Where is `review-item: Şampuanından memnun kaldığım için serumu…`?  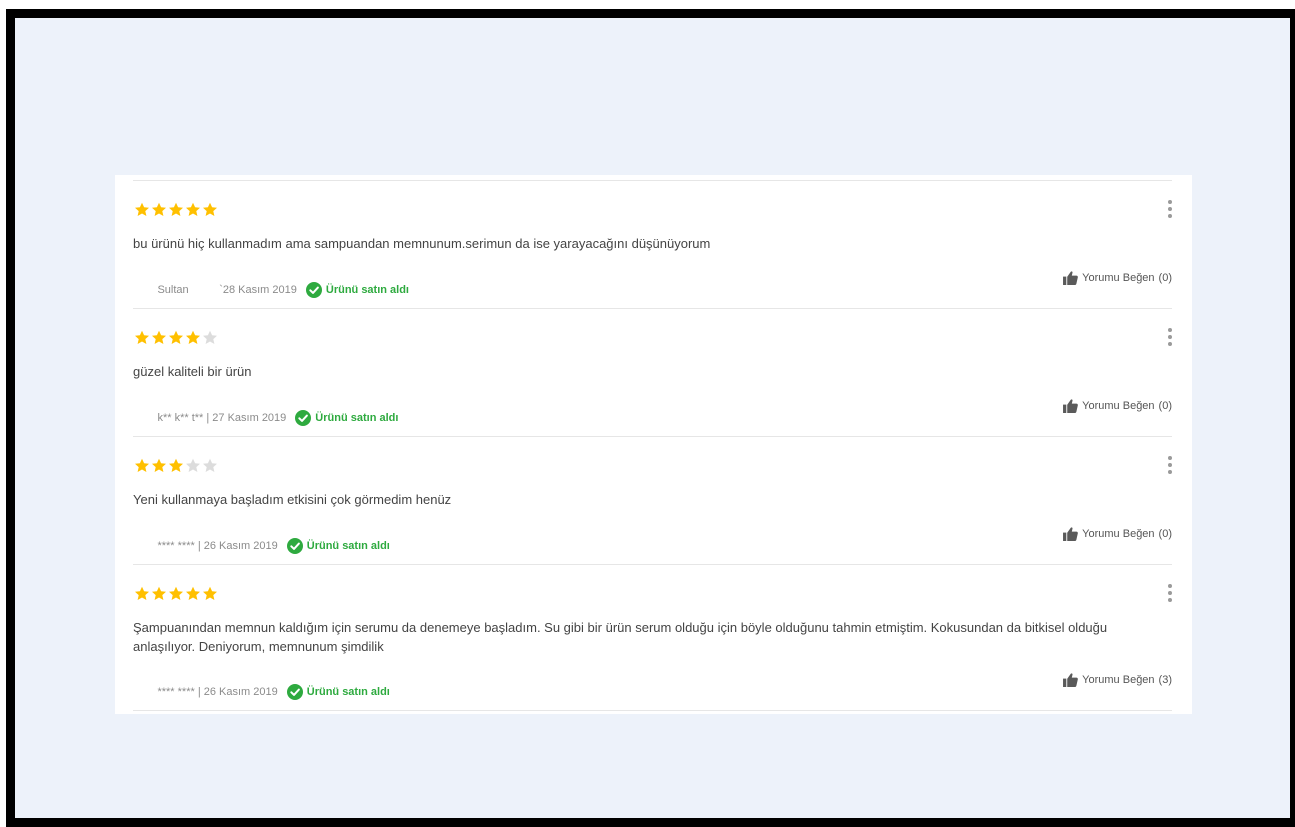 review-item: Şampuanından memnun kaldığım için serumu… is located at coordinates (652, 638).